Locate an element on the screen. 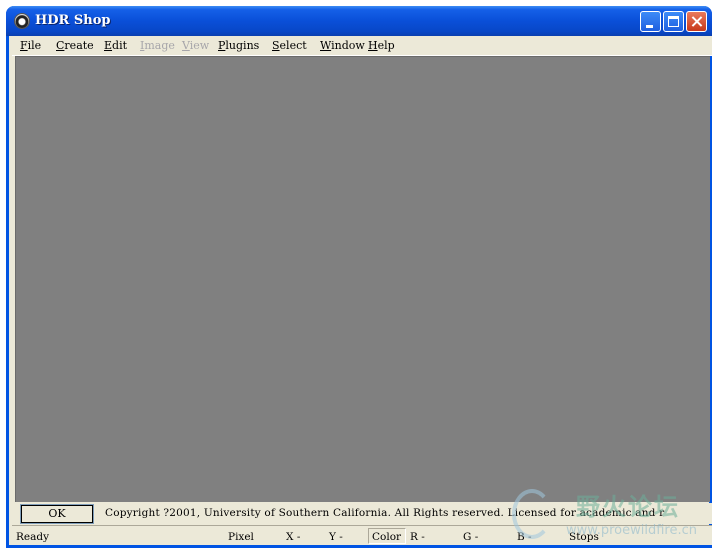 Image resolution: width=719 pixels, height=550 pixels. menu-create-label: reate is located at coordinates (79, 45).